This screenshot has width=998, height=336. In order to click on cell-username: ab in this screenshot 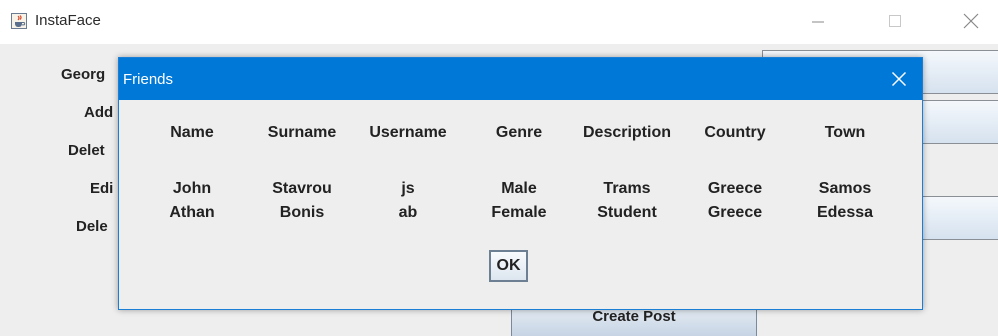, I will do `click(408, 212)`.